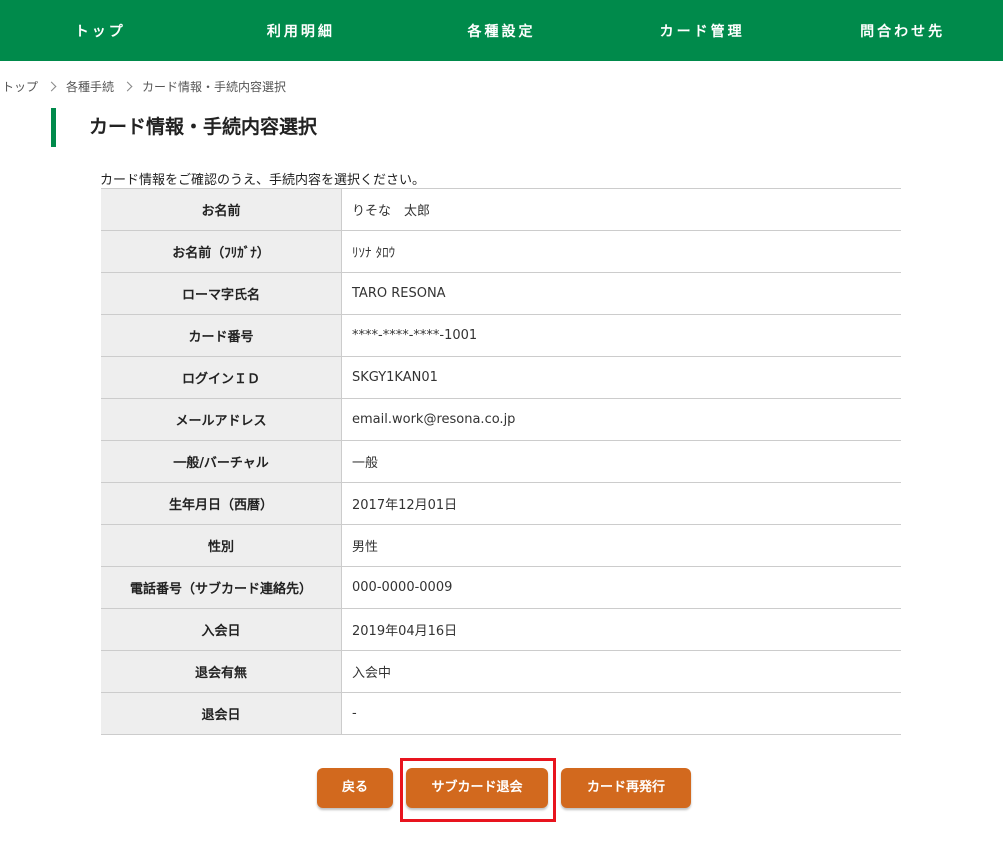 The height and width of the screenshot is (853, 1003). What do you see at coordinates (621, 587) in the screenshot?
I see `row-value-phone: 000-0000-0009` at bounding box center [621, 587].